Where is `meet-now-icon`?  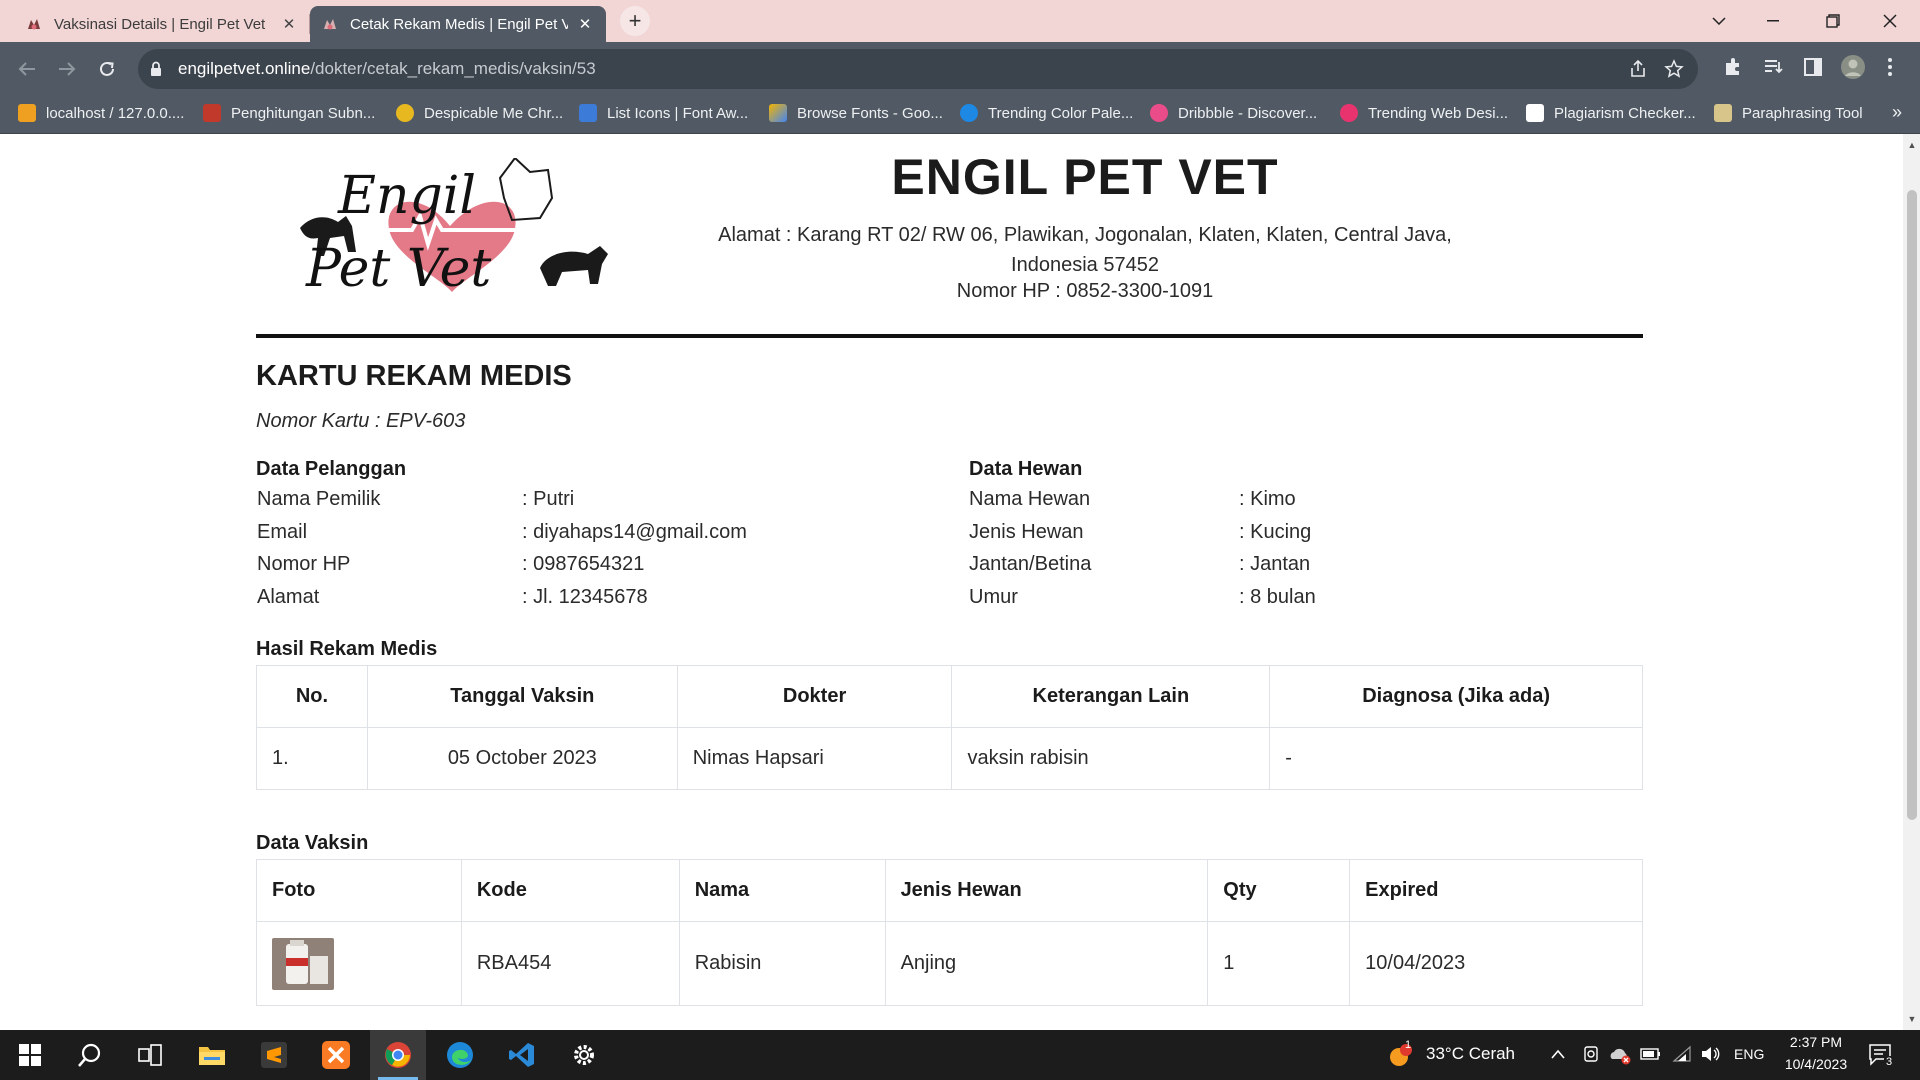
meet-now-icon is located at coordinates (1591, 1055).